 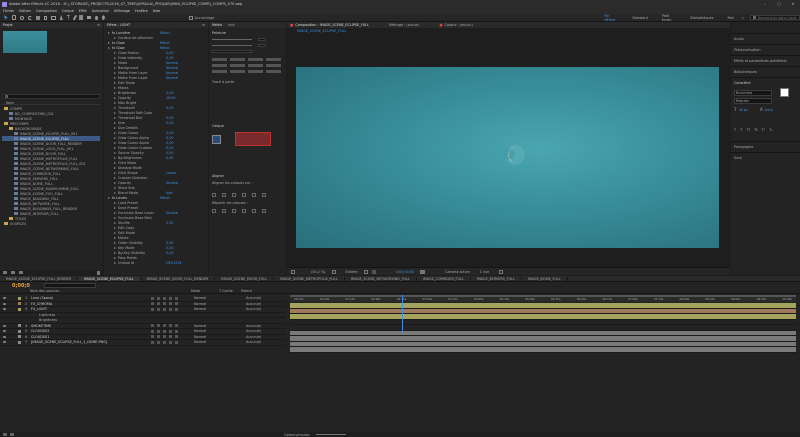 What do you see at coordinates (91, 291) in the screenshot?
I see `layer-name-header: Nom des sources` at bounding box center [91, 291].